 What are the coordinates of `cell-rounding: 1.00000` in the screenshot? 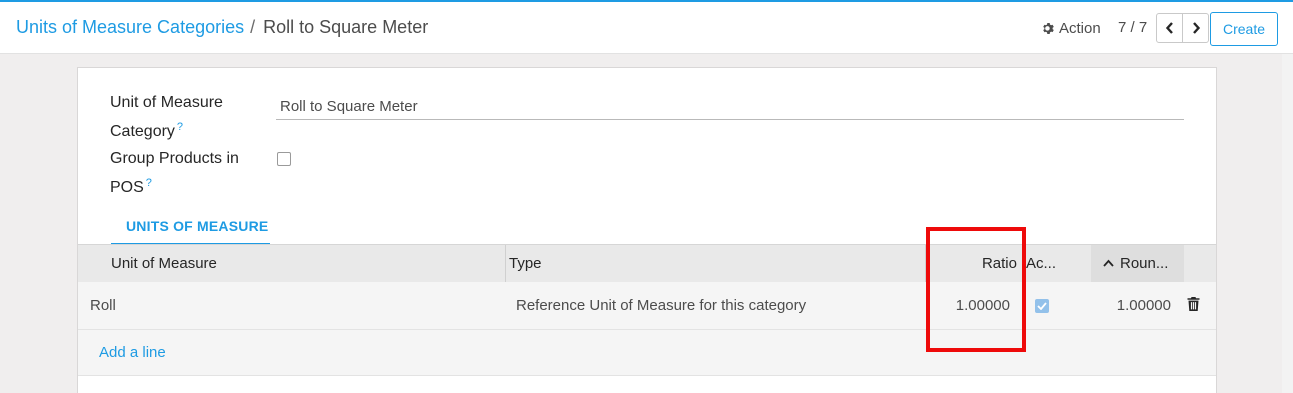 It's located at (1131, 306).